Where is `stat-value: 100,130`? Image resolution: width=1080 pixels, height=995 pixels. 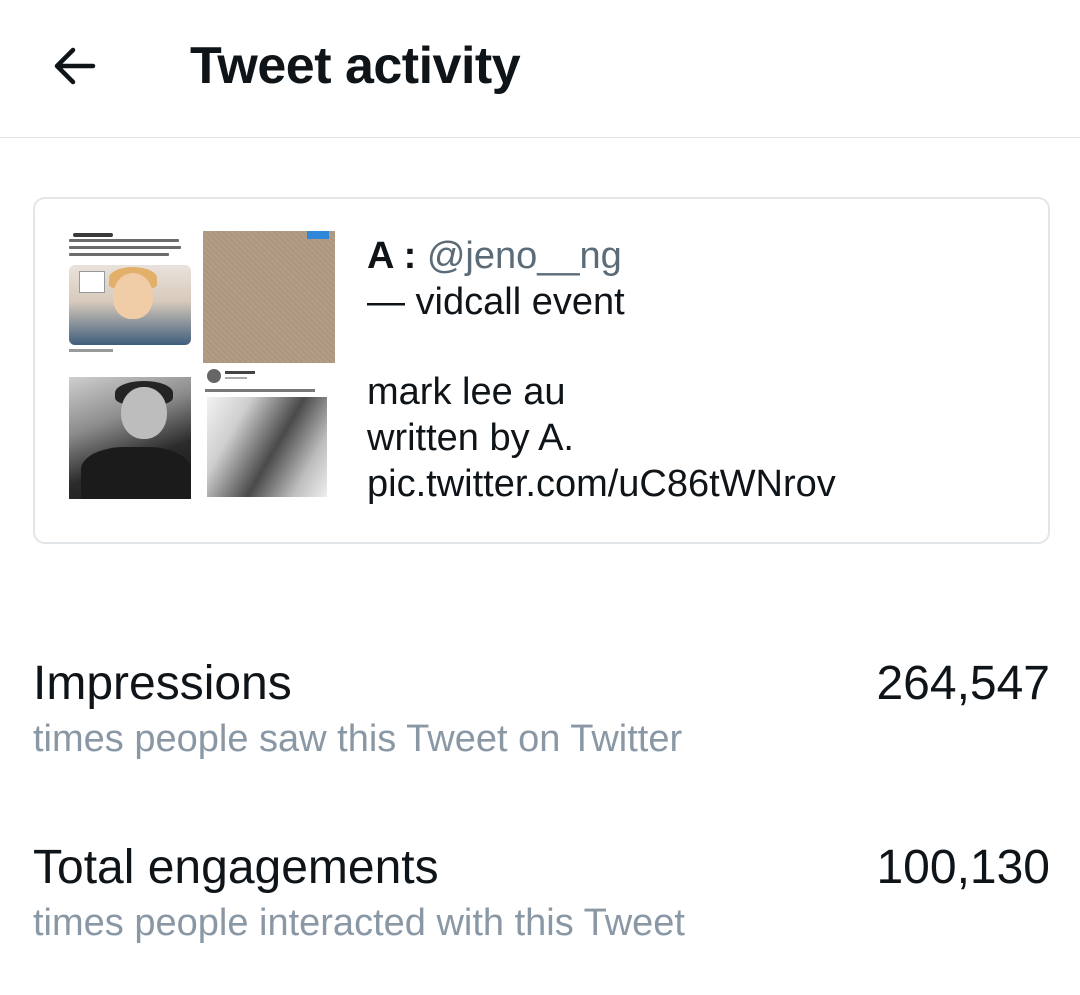
stat-value: 100,130 is located at coordinates (963, 867).